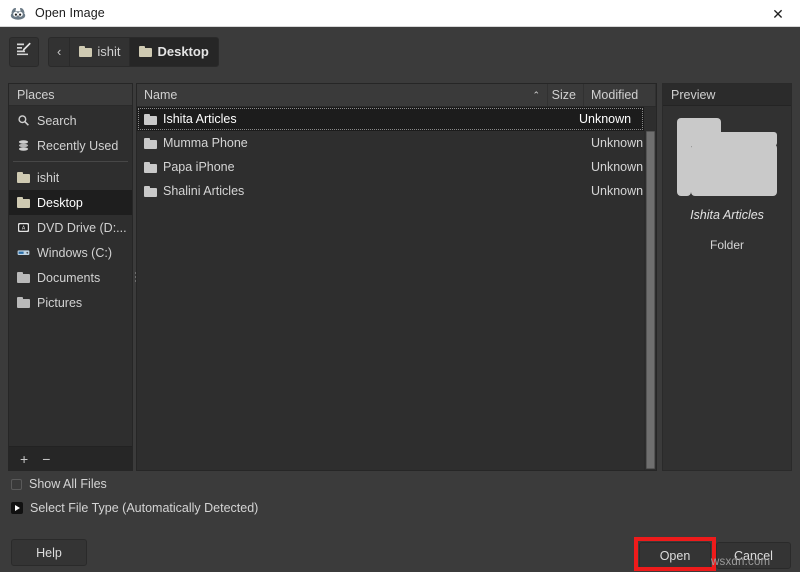 This screenshot has height=572, width=800. What do you see at coordinates (727, 95) in the screenshot?
I see `preview-header: Preview` at bounding box center [727, 95].